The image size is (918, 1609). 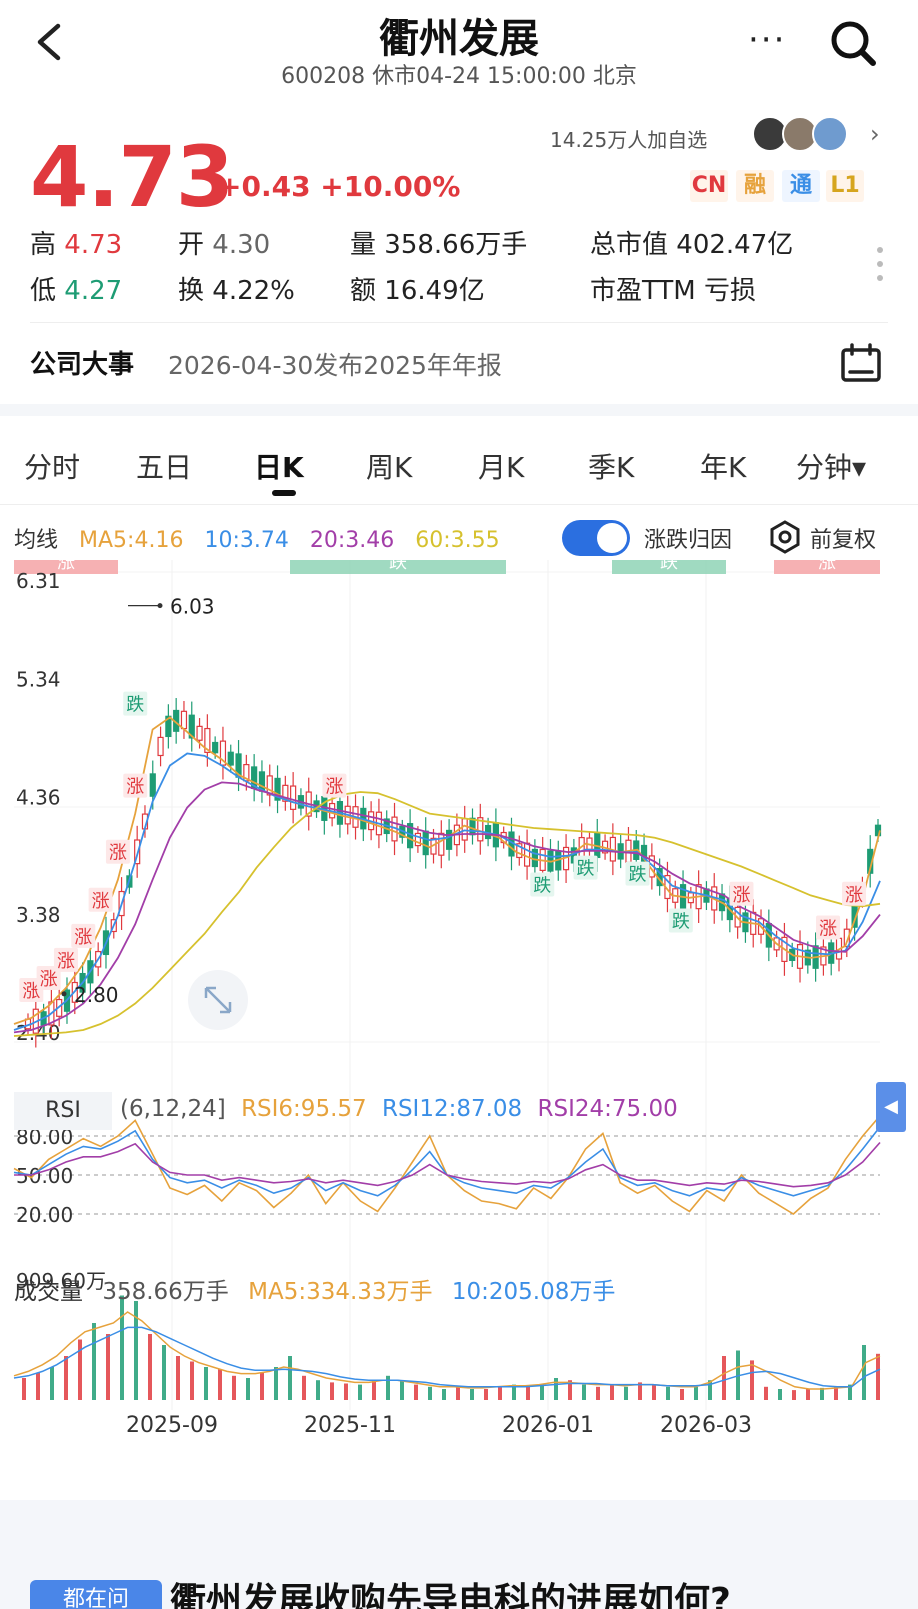 I want to click on tab-intraday: 分时, so click(x=52, y=466).